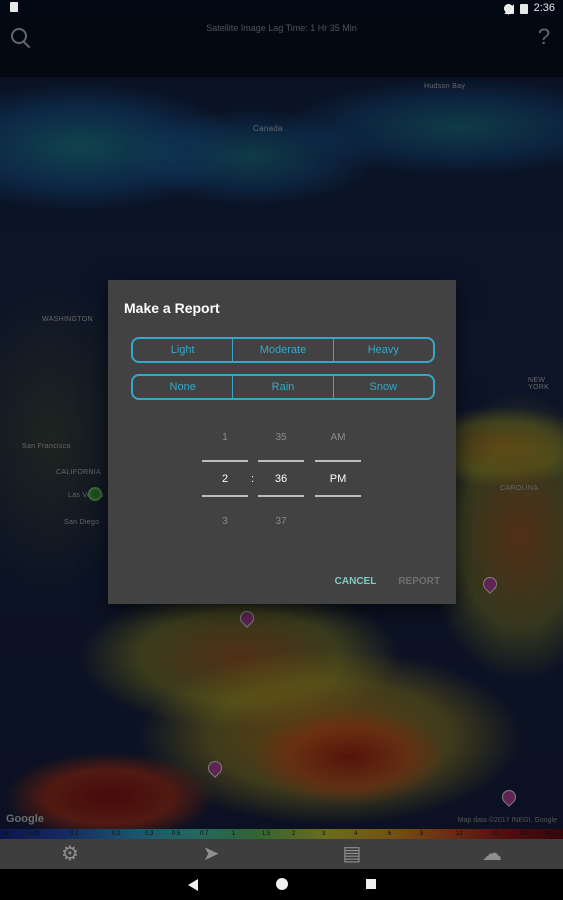 The width and height of the screenshot is (563, 900). Describe the element at coordinates (281, 437) in the screenshot. I see `minute-prev: 35` at that location.